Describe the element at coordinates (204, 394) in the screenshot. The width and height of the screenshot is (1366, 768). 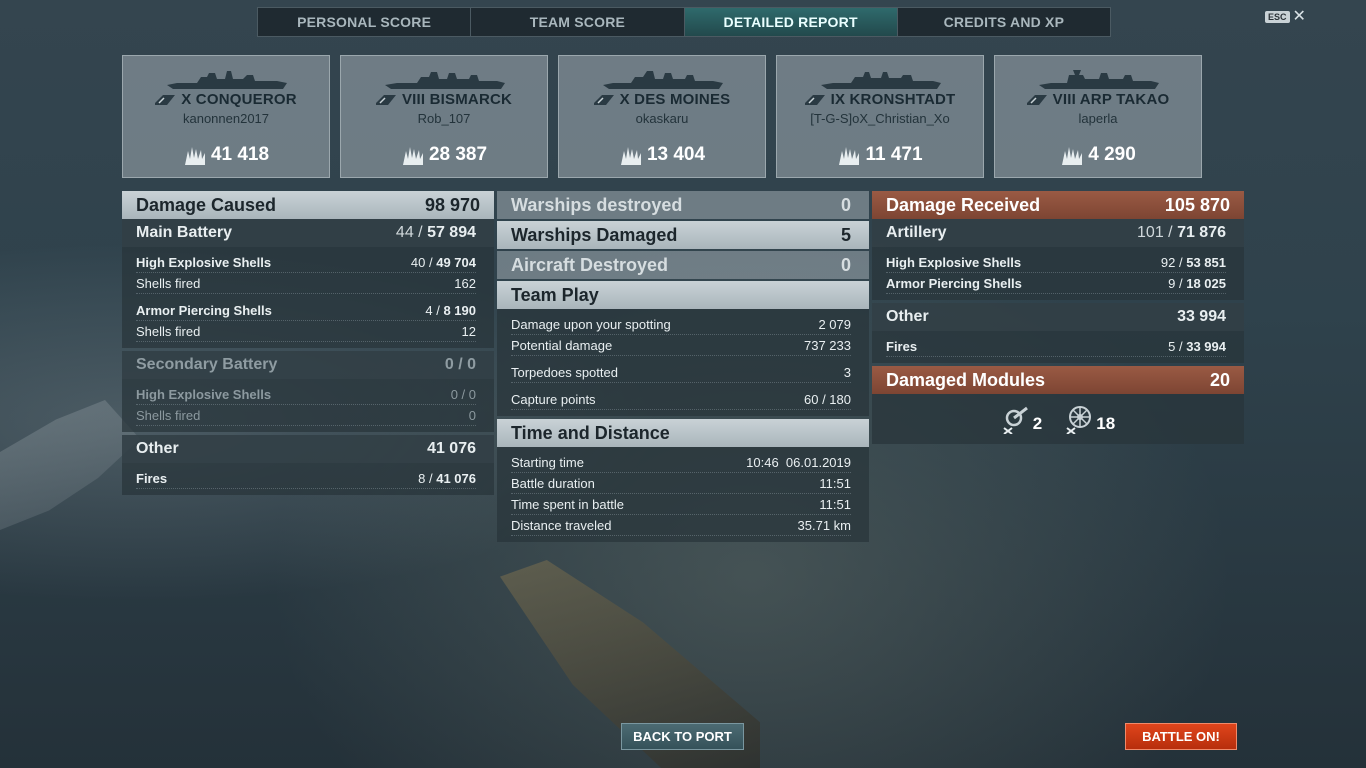
I see `stat-label: High Explosive Shells` at that location.